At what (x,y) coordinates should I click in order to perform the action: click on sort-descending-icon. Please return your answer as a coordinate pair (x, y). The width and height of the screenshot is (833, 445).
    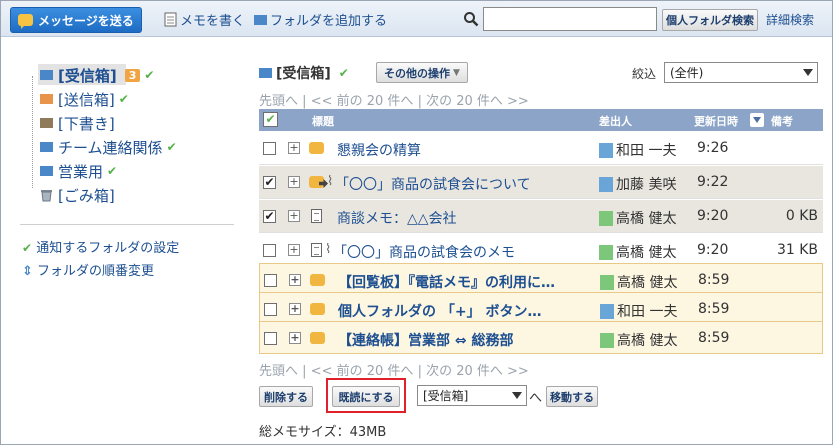
    Looking at the image, I should click on (757, 120).